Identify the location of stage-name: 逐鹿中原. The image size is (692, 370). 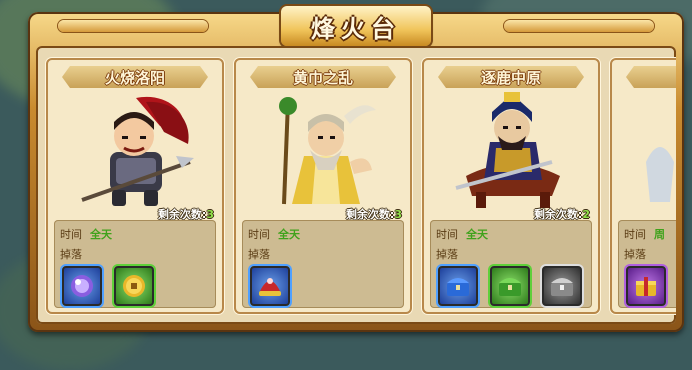
(510, 77).